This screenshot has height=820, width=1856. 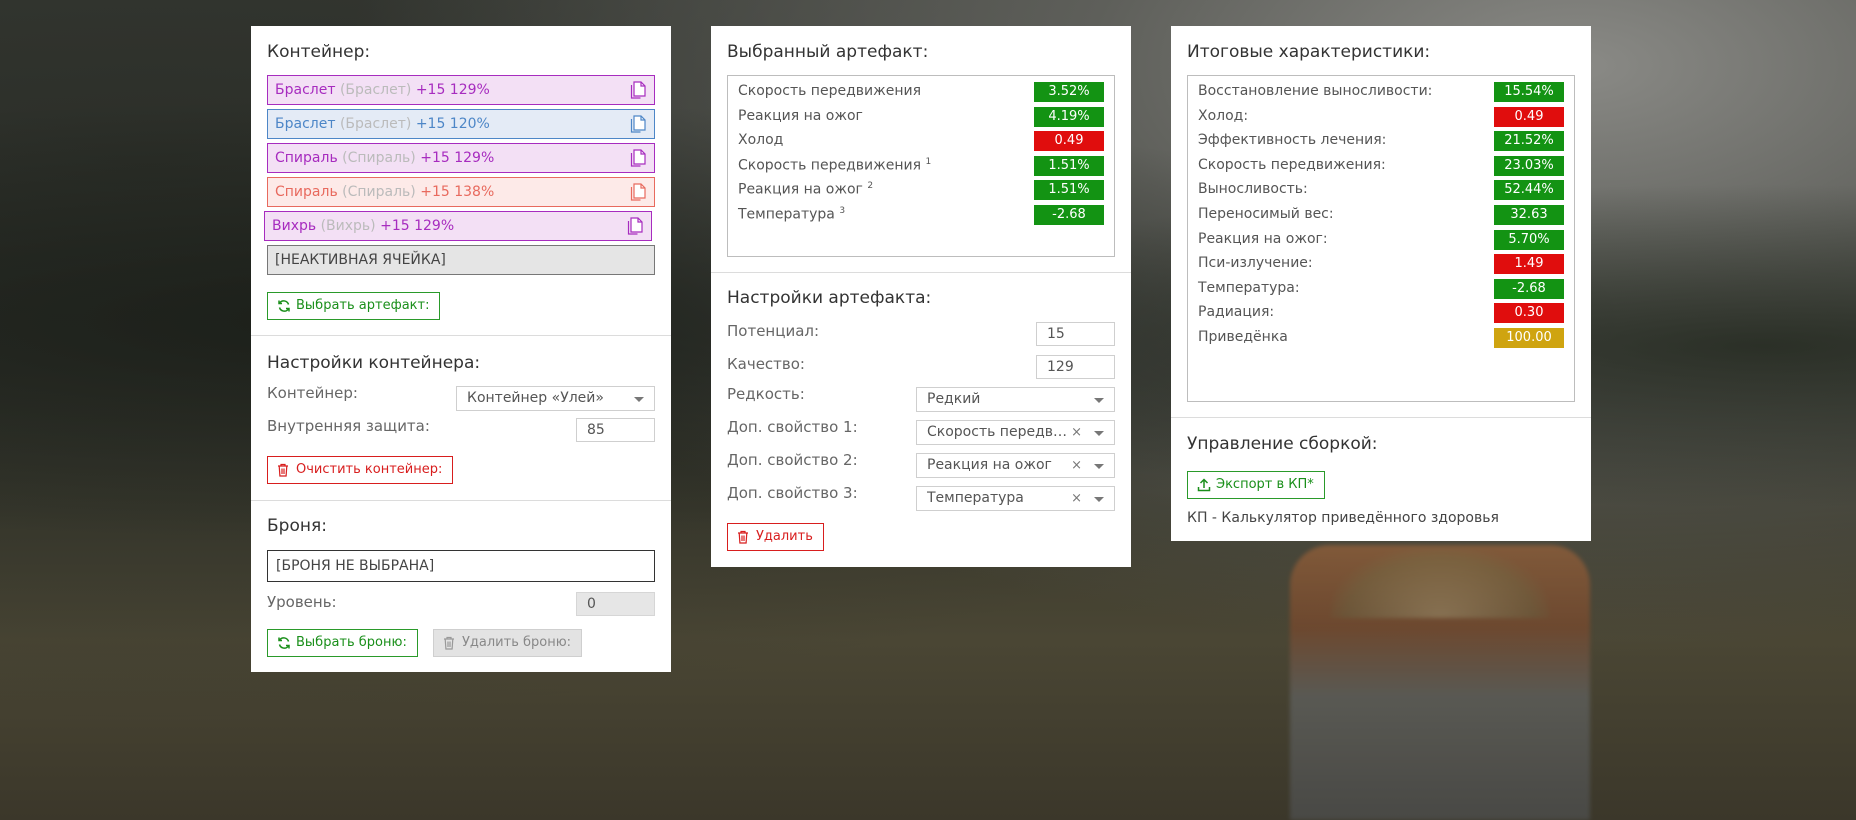 What do you see at coordinates (1529, 239) in the screenshot?
I see `stat-value: 5.70%` at bounding box center [1529, 239].